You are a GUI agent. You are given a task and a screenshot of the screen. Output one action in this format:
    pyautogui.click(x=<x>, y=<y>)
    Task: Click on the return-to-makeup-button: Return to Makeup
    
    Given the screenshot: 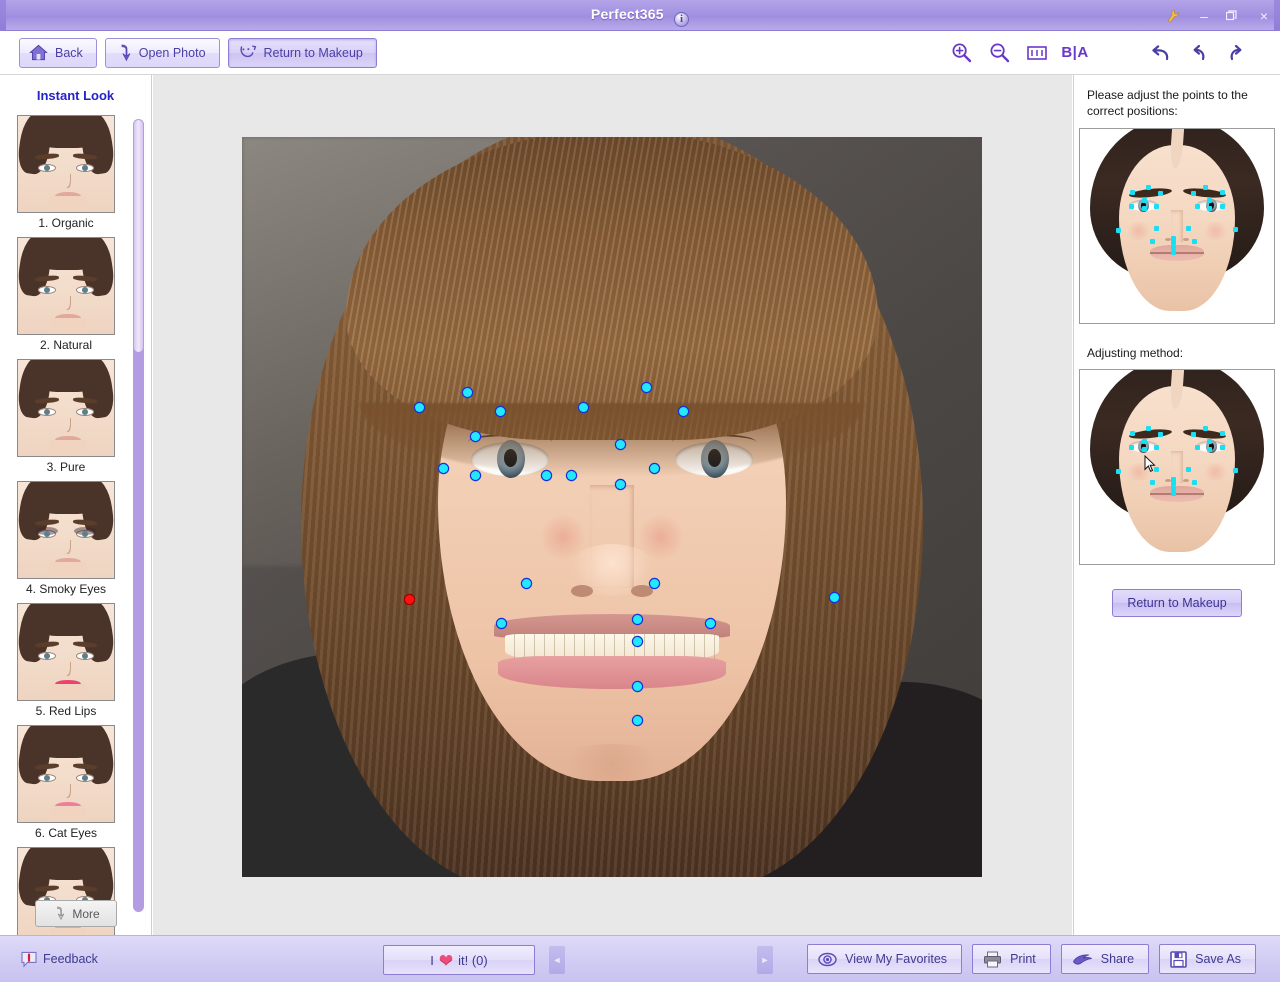 What is the action you would take?
    pyautogui.click(x=1177, y=603)
    